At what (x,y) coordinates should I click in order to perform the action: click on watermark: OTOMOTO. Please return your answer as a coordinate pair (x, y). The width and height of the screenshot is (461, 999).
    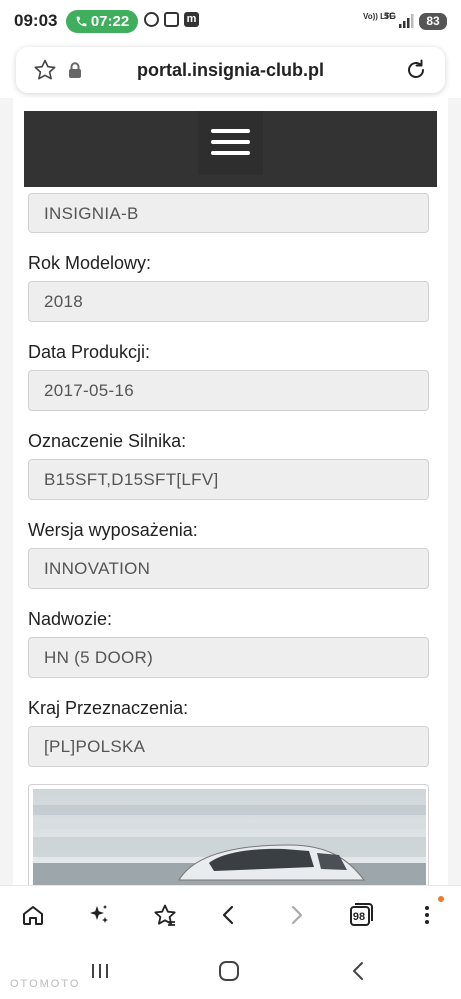
    Looking at the image, I should click on (45, 984).